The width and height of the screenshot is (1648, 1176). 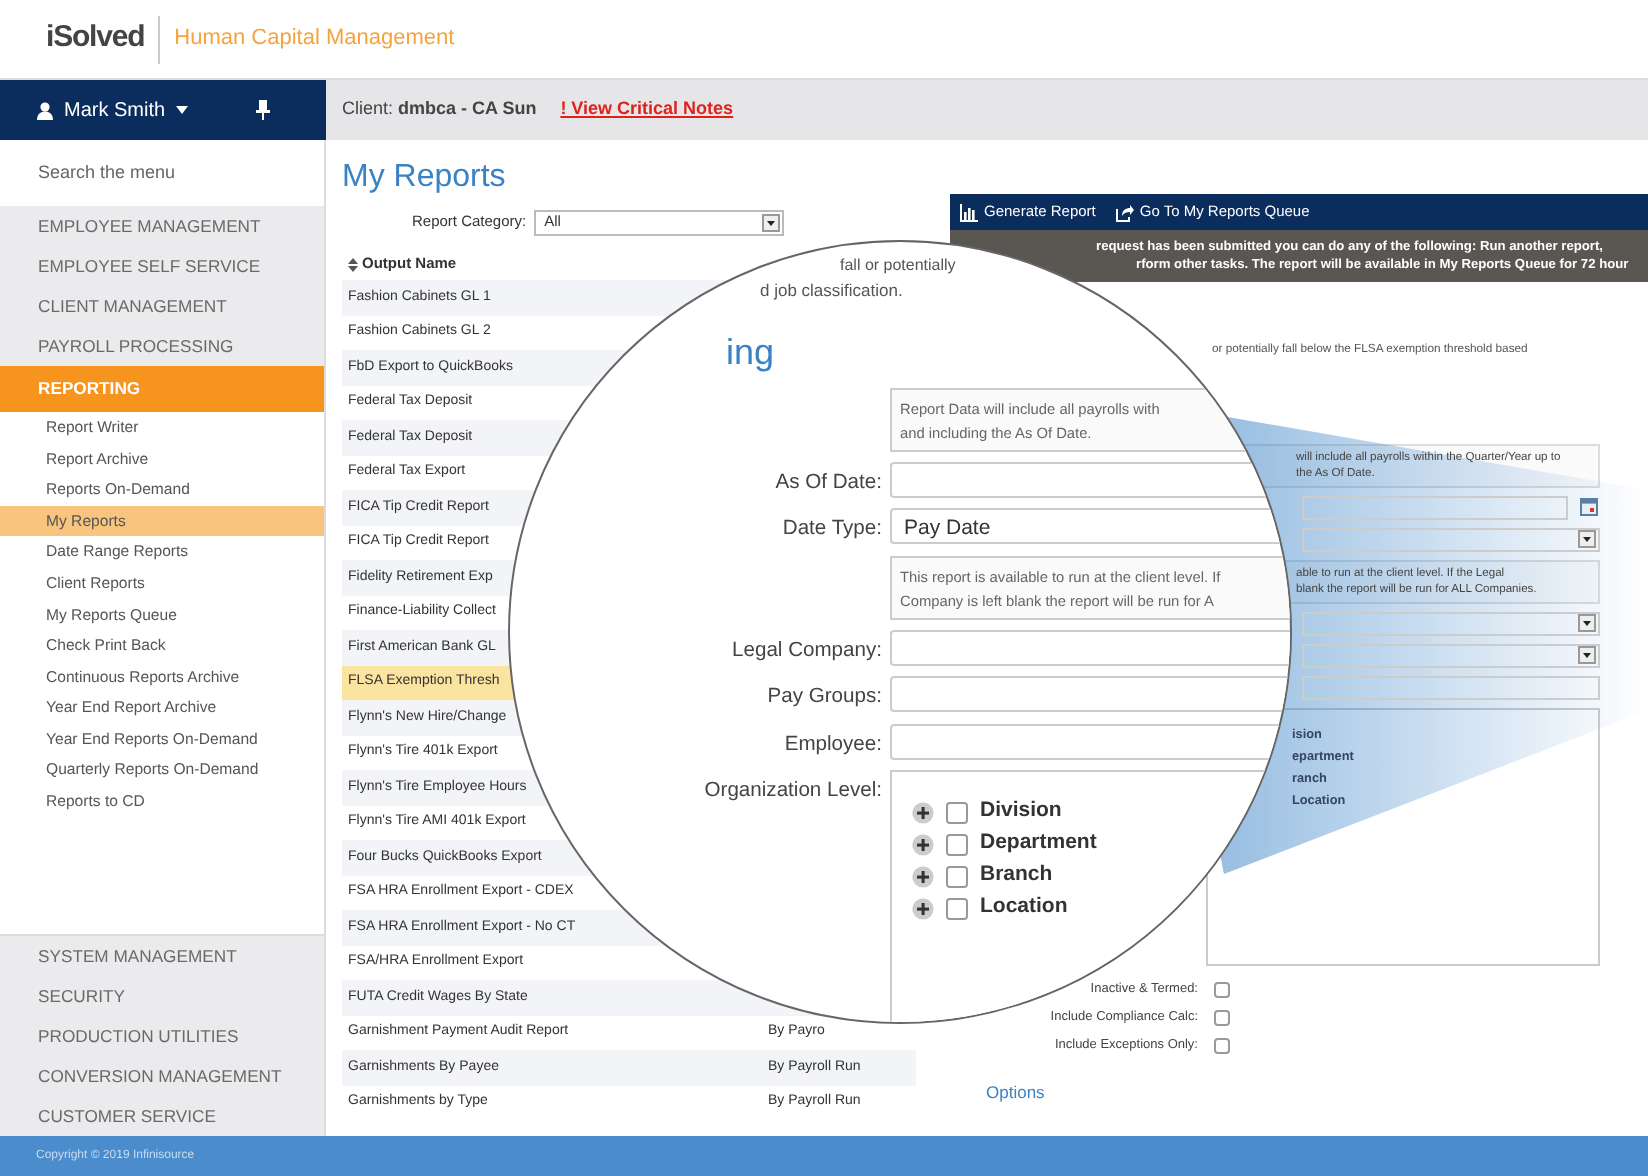 What do you see at coordinates (823, 698) in the screenshot?
I see `field-label: Pay Groups:` at bounding box center [823, 698].